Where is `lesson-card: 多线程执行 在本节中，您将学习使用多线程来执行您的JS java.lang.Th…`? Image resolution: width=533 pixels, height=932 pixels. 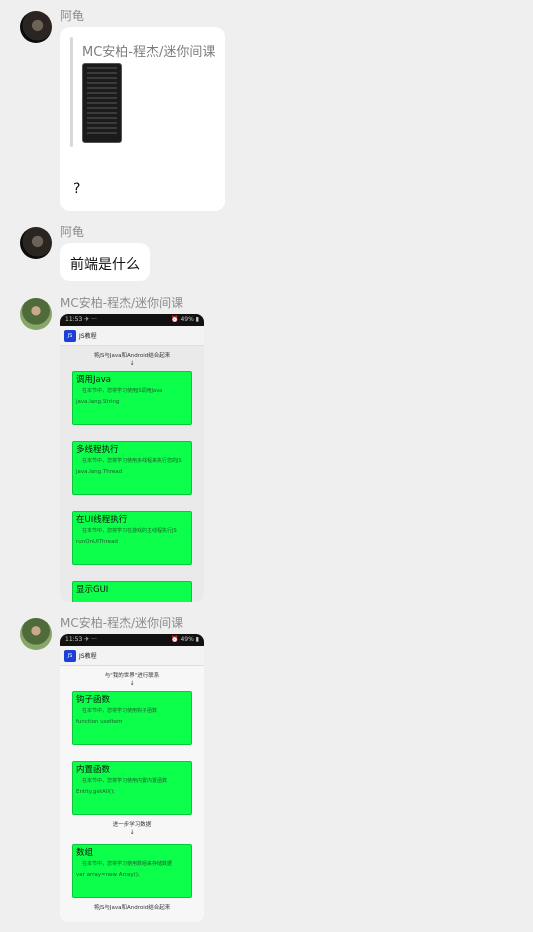 lesson-card: 多线程执行 在本节中，您将学习使用多线程来执行您的JS java.lang.Th… is located at coordinates (132, 468).